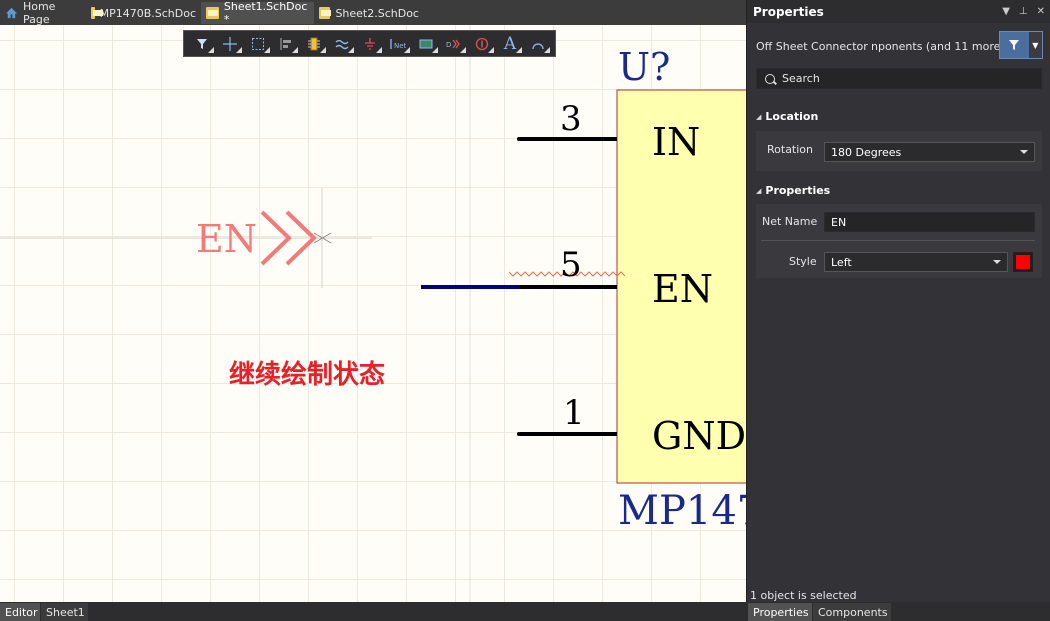 The height and width of the screenshot is (621, 1050). Describe the element at coordinates (1041, 11) in the screenshot. I see `close-icon: ✕` at that location.